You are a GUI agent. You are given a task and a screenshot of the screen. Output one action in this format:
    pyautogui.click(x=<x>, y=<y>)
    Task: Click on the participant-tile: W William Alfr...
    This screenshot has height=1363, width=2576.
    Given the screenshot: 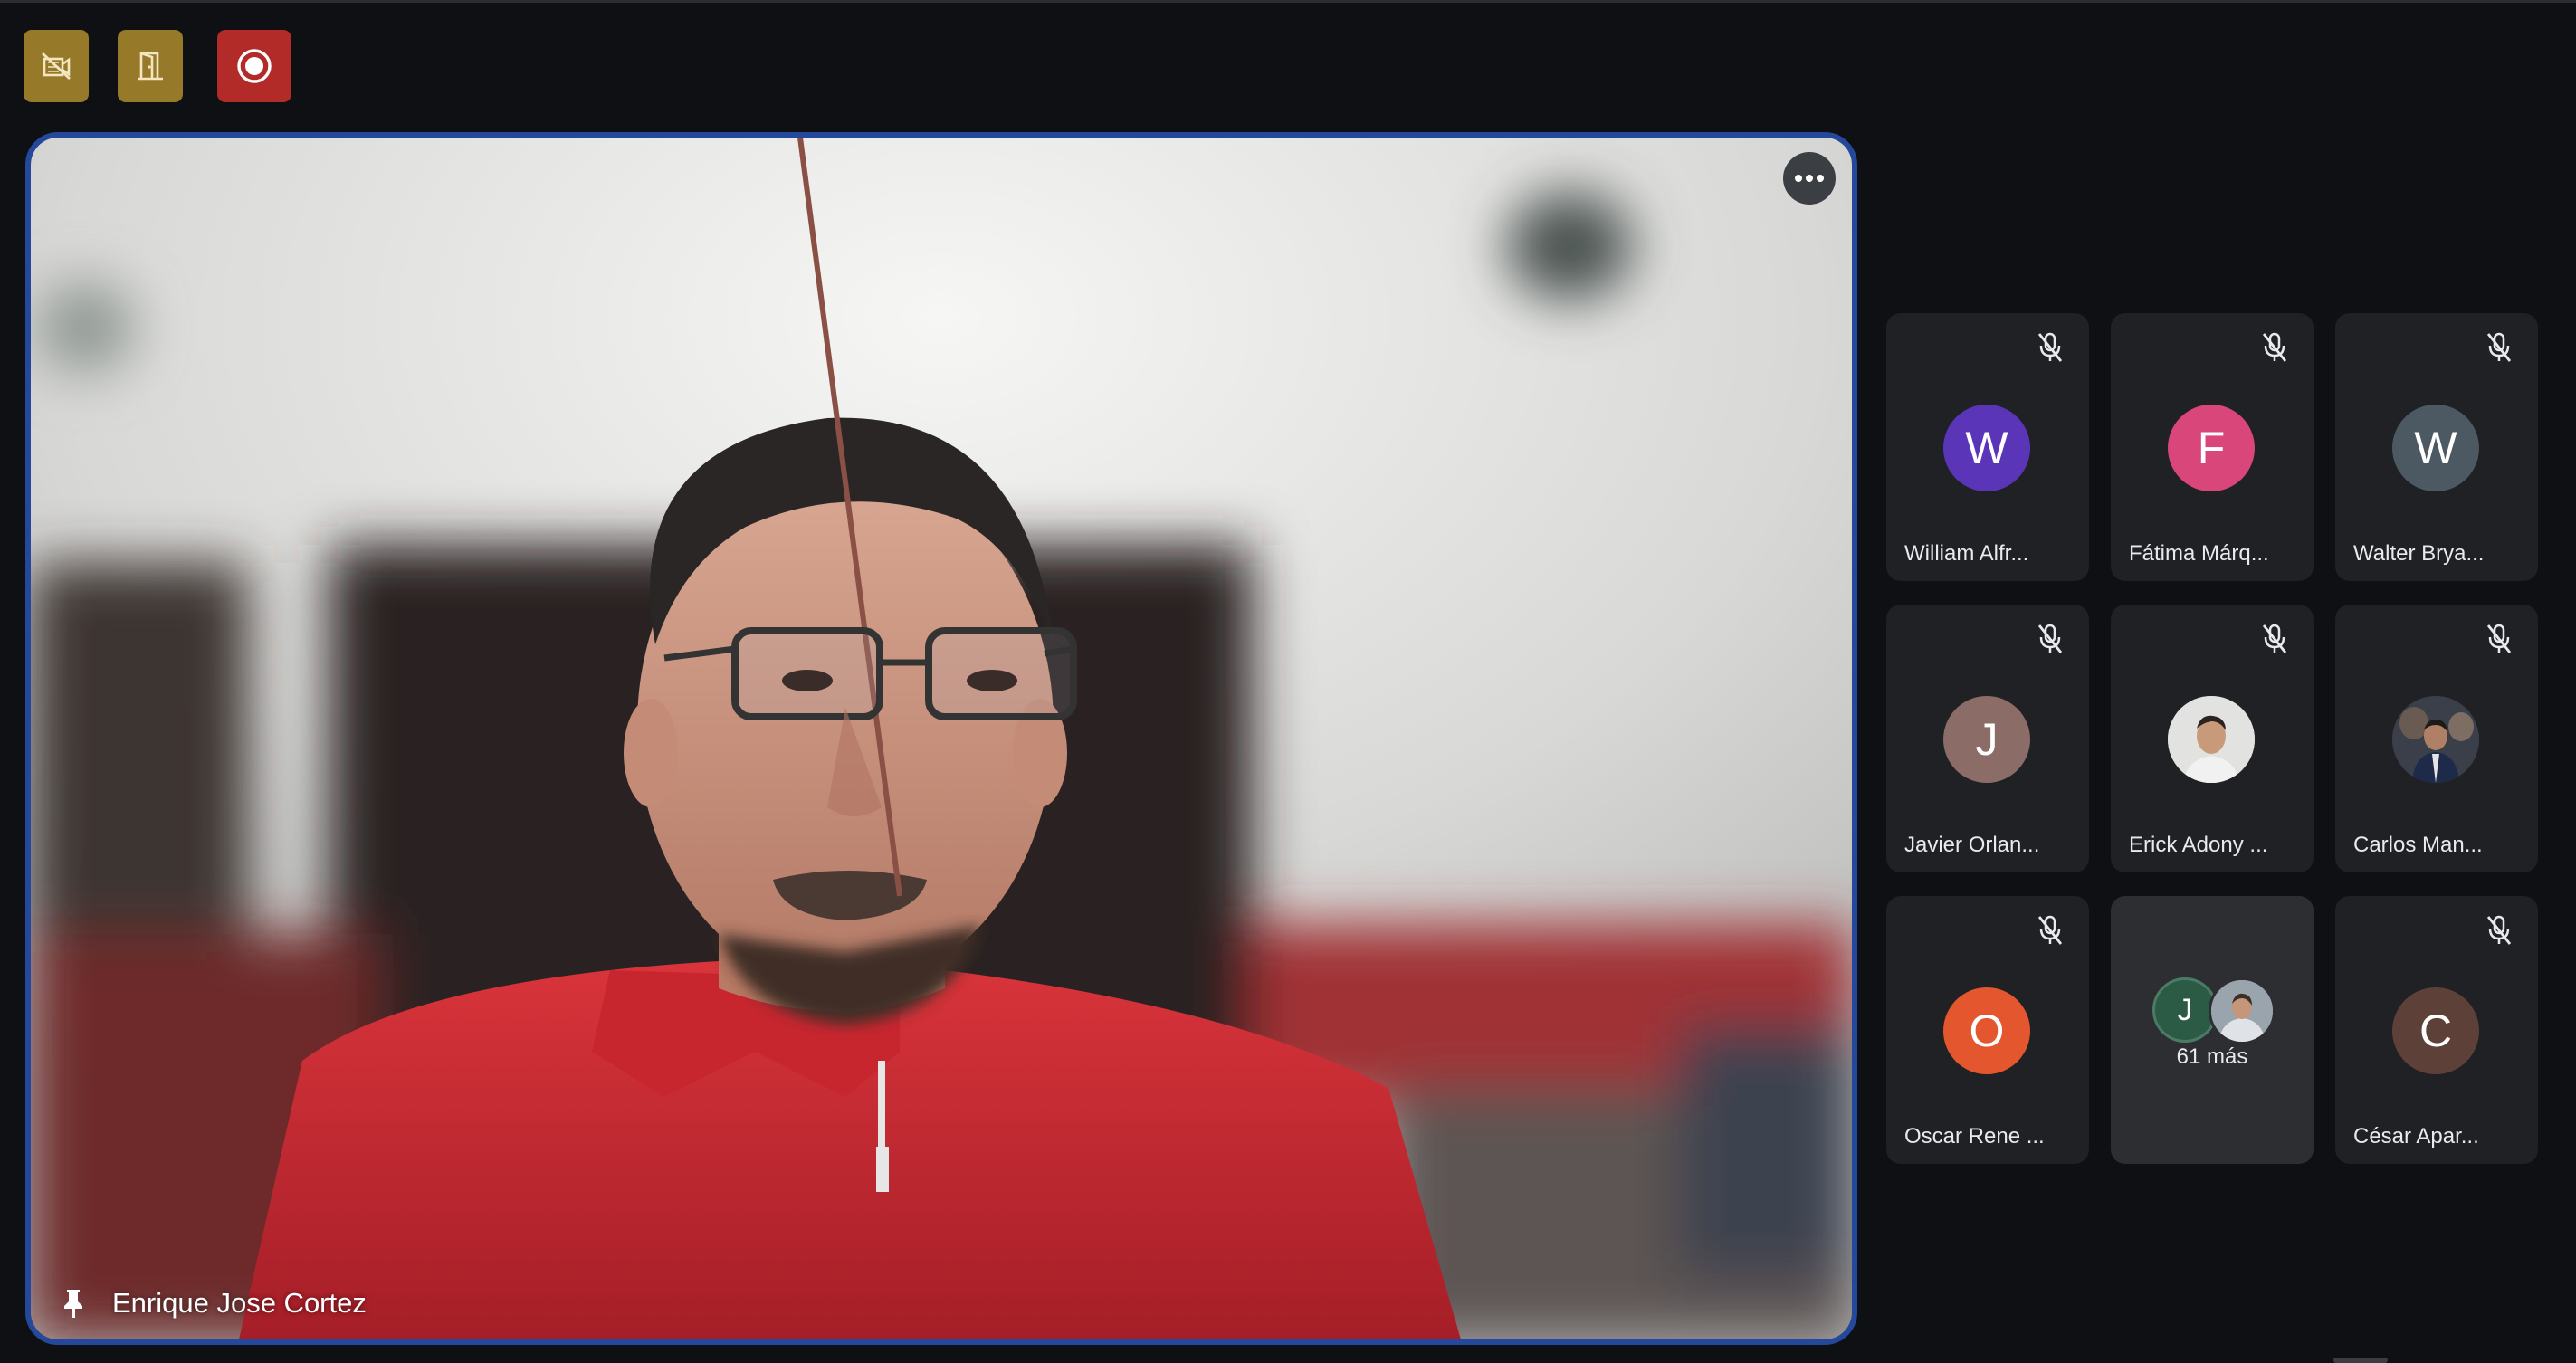 What is the action you would take?
    pyautogui.click(x=1988, y=447)
    